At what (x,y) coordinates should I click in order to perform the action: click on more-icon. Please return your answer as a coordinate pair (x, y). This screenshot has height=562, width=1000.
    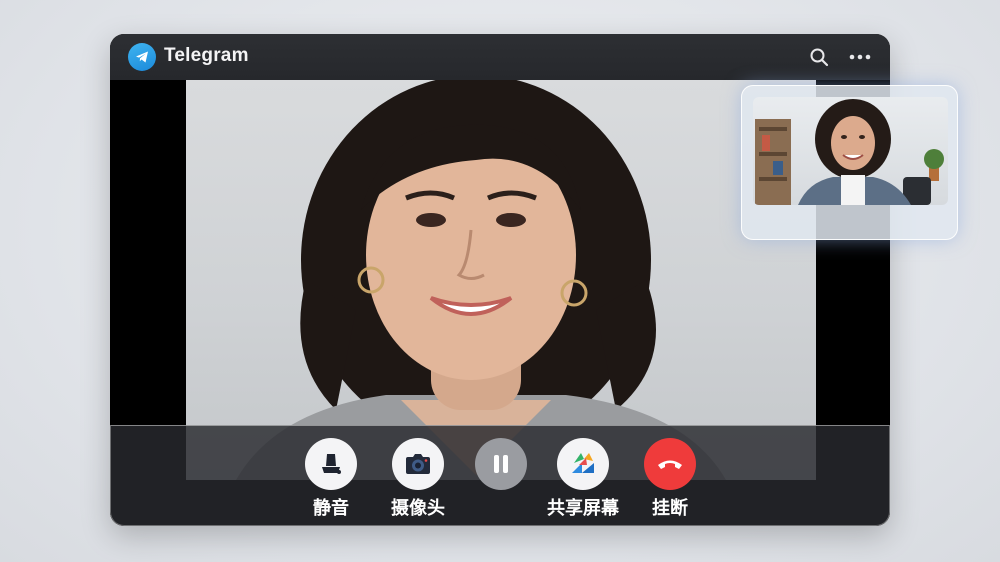
    Looking at the image, I should click on (860, 57).